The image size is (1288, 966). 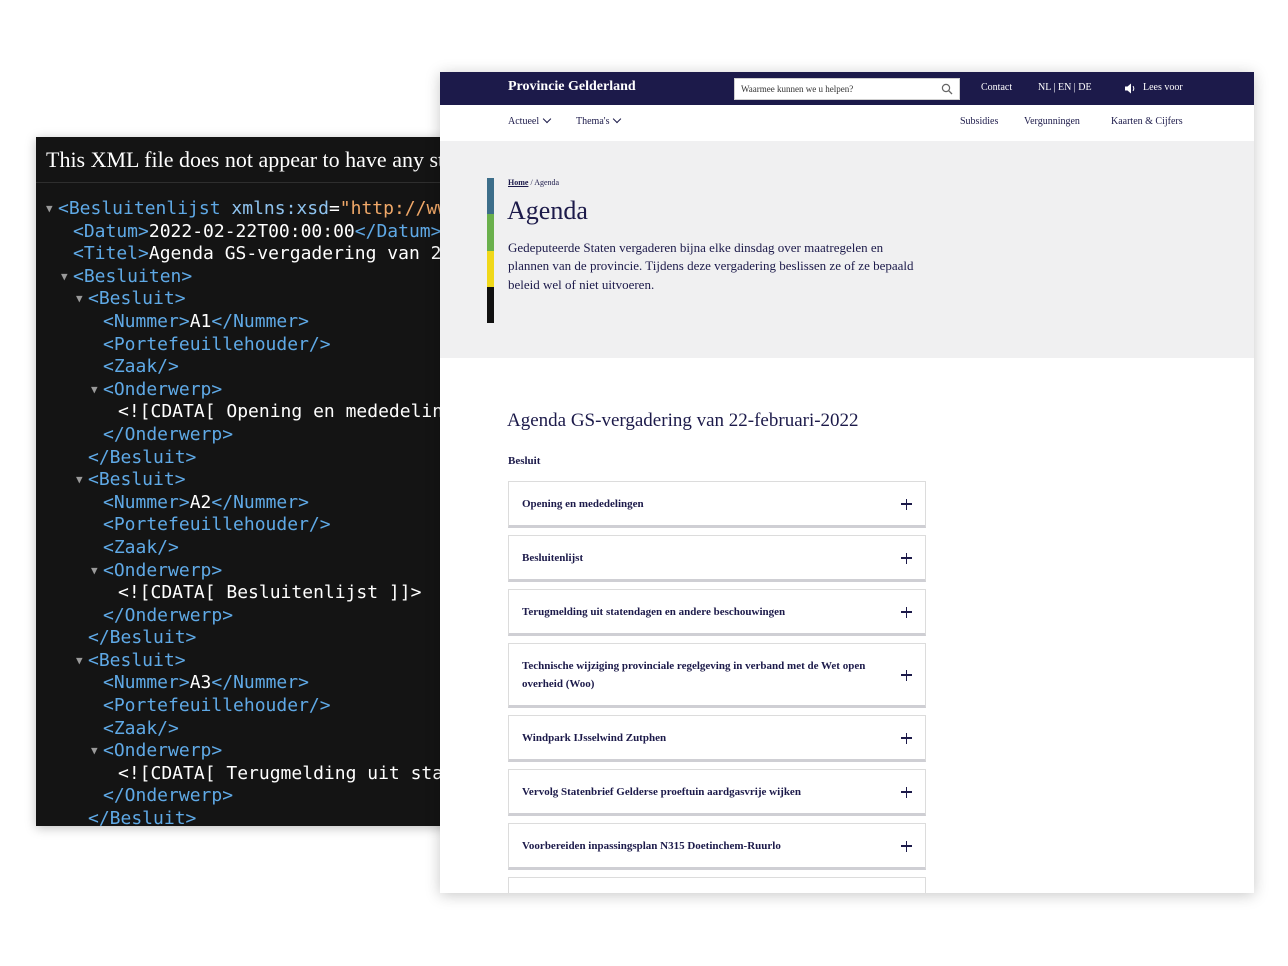 What do you see at coordinates (217, 706) in the screenshot?
I see `xml-tag: <Portefeuillehouder/>` at bounding box center [217, 706].